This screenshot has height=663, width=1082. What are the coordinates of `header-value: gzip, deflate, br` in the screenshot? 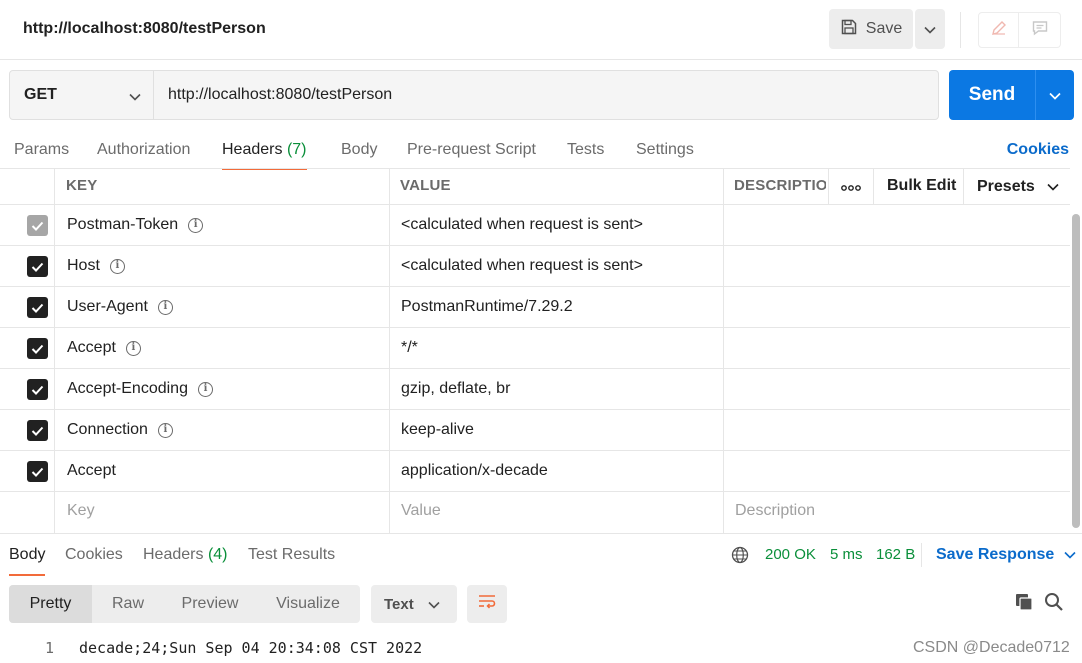 It's located at (455, 389).